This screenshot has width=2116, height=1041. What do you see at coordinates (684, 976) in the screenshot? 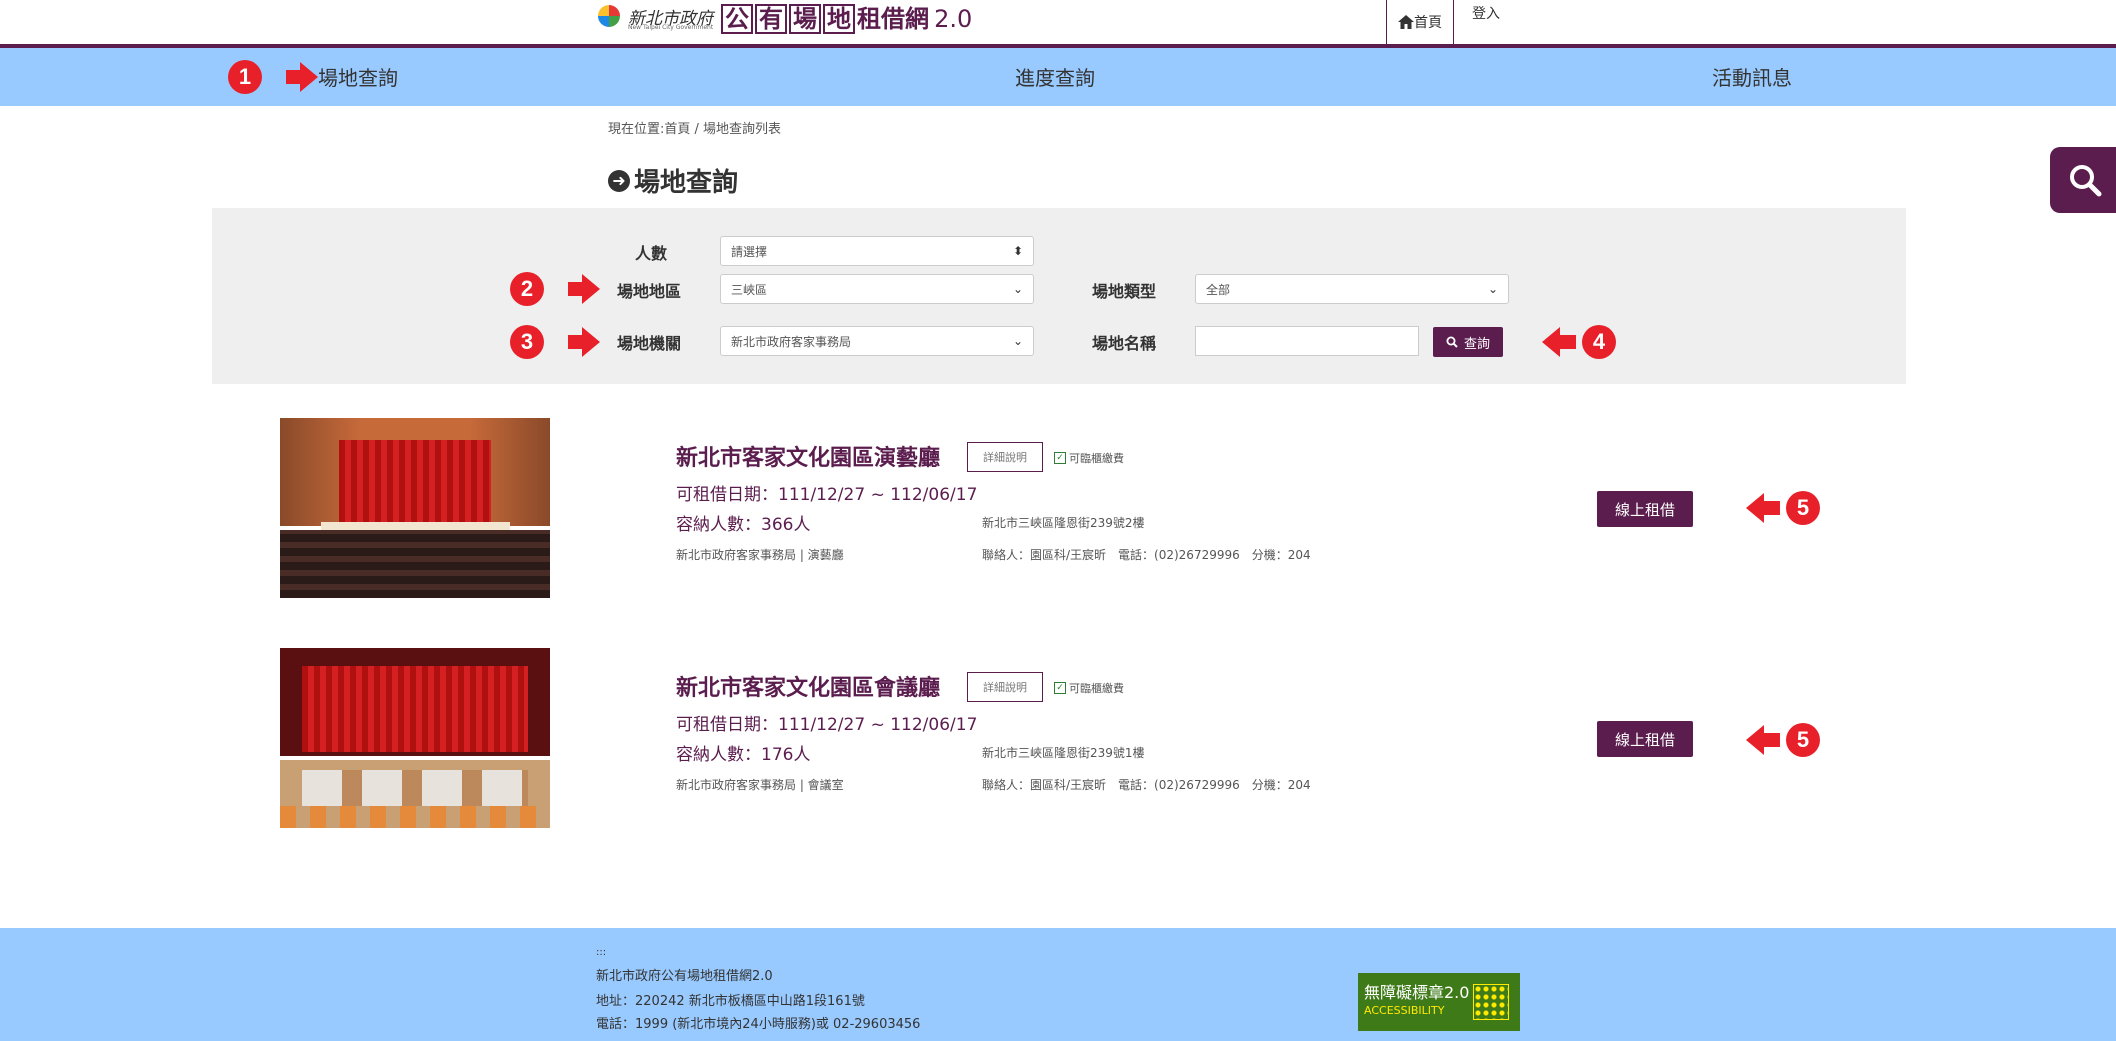
I see `footer-site-name: 新北市政府公有場地租借網2.0` at bounding box center [684, 976].